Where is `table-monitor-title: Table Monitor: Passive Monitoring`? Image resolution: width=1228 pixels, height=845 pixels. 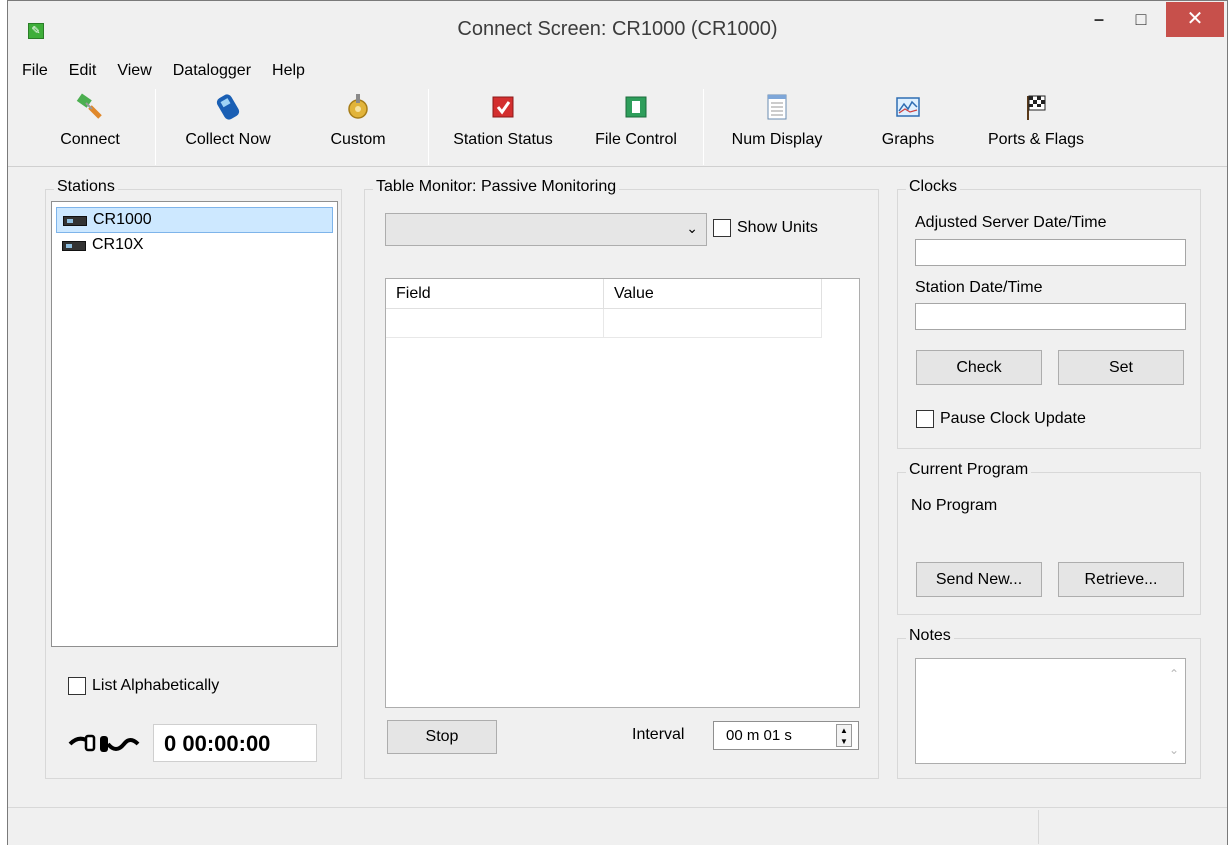
table-monitor-title: Table Monitor: Passive Monitoring is located at coordinates (496, 187).